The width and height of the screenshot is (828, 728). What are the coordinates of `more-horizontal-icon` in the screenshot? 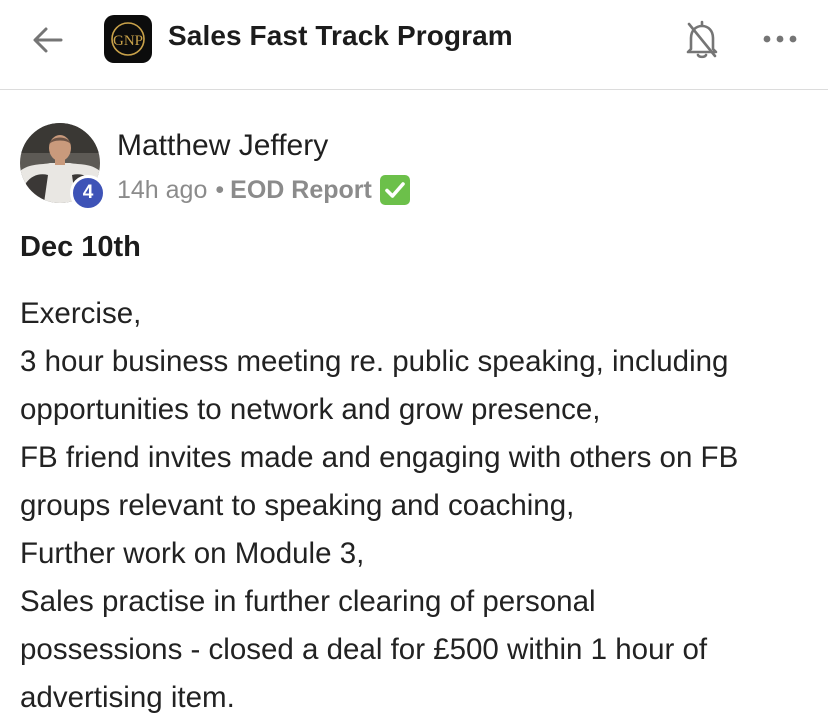 It's located at (780, 39).